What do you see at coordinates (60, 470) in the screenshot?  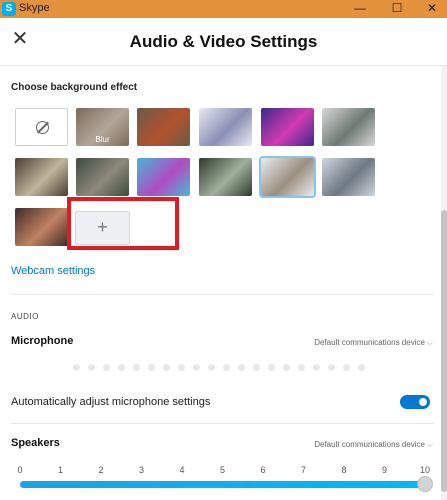 I see `volume-tick-label: 1` at bounding box center [60, 470].